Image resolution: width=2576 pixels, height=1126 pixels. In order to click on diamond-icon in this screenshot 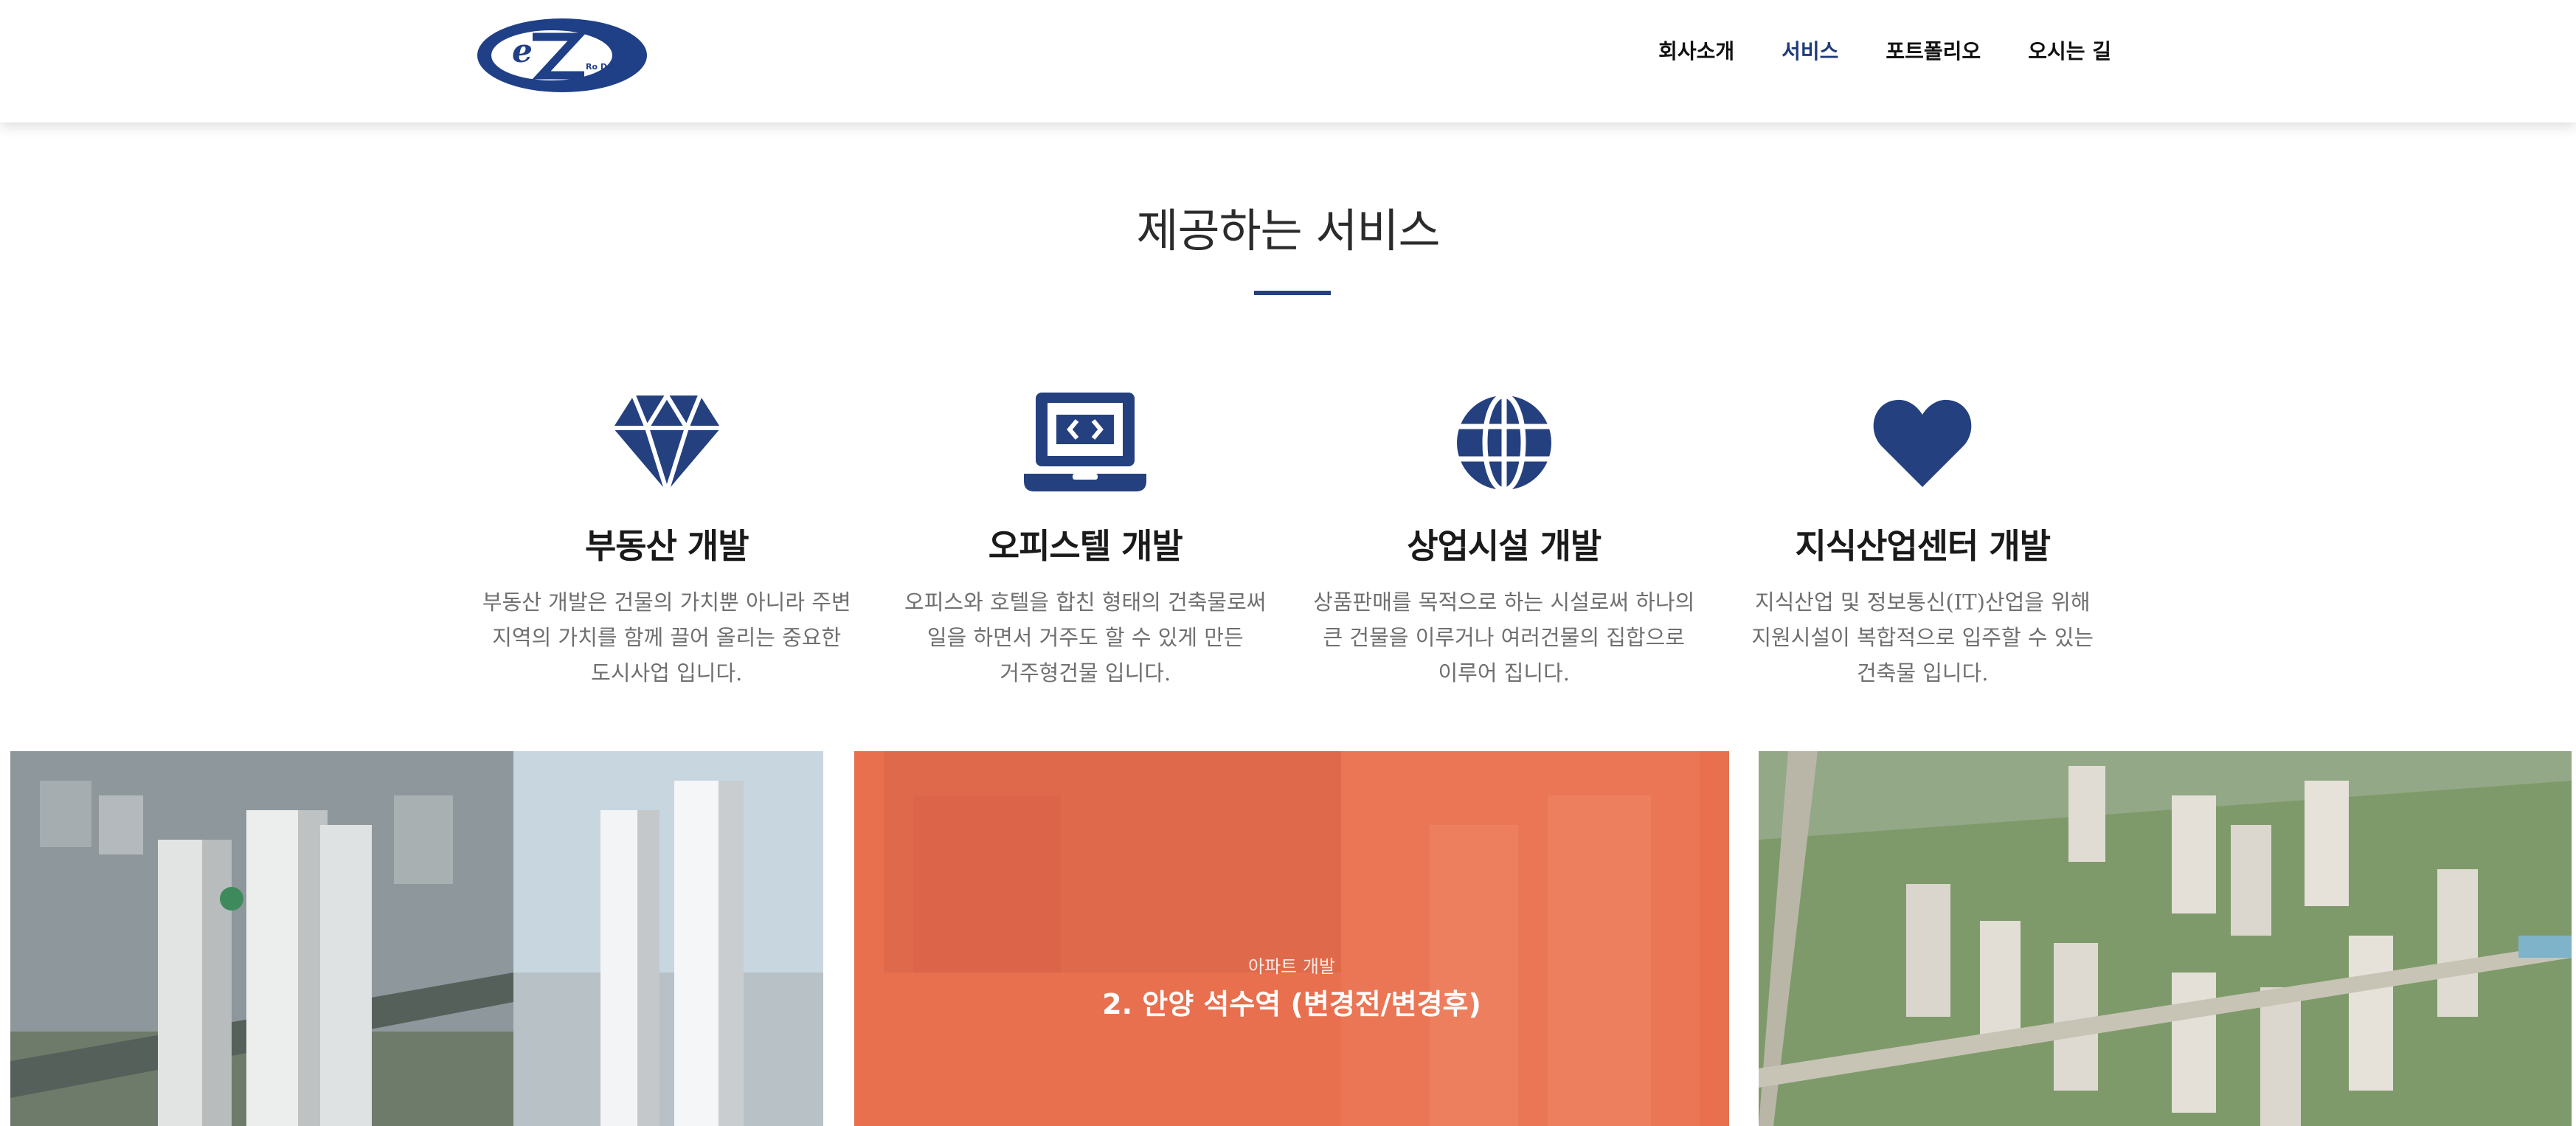, I will do `click(666, 442)`.